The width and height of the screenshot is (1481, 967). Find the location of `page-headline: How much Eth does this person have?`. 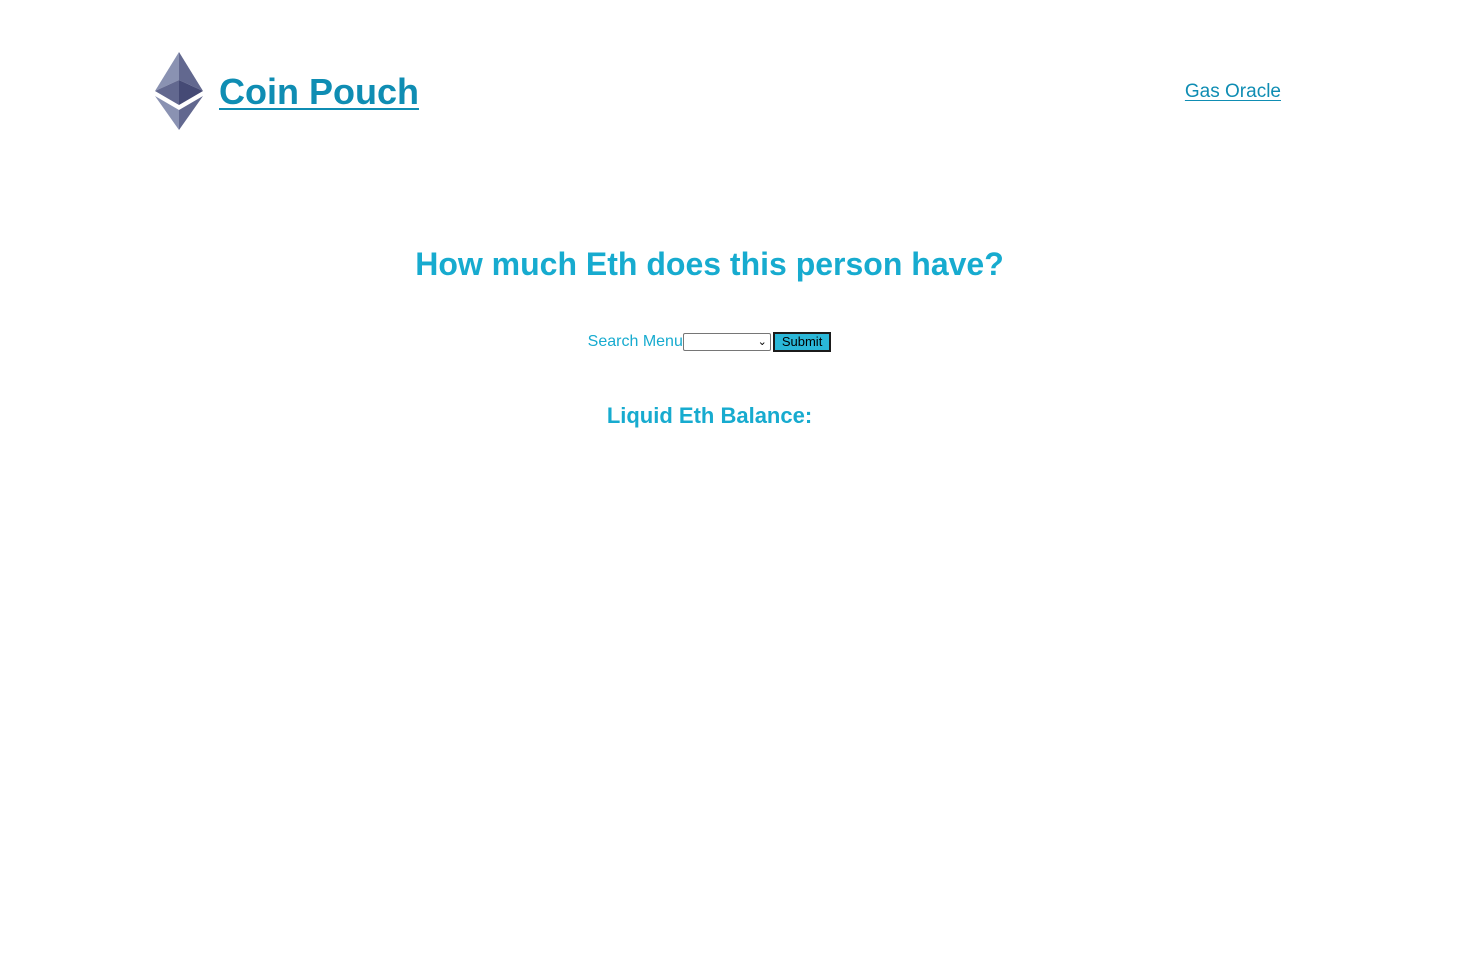

page-headline: How much Eth does this person have? is located at coordinates (709, 264).